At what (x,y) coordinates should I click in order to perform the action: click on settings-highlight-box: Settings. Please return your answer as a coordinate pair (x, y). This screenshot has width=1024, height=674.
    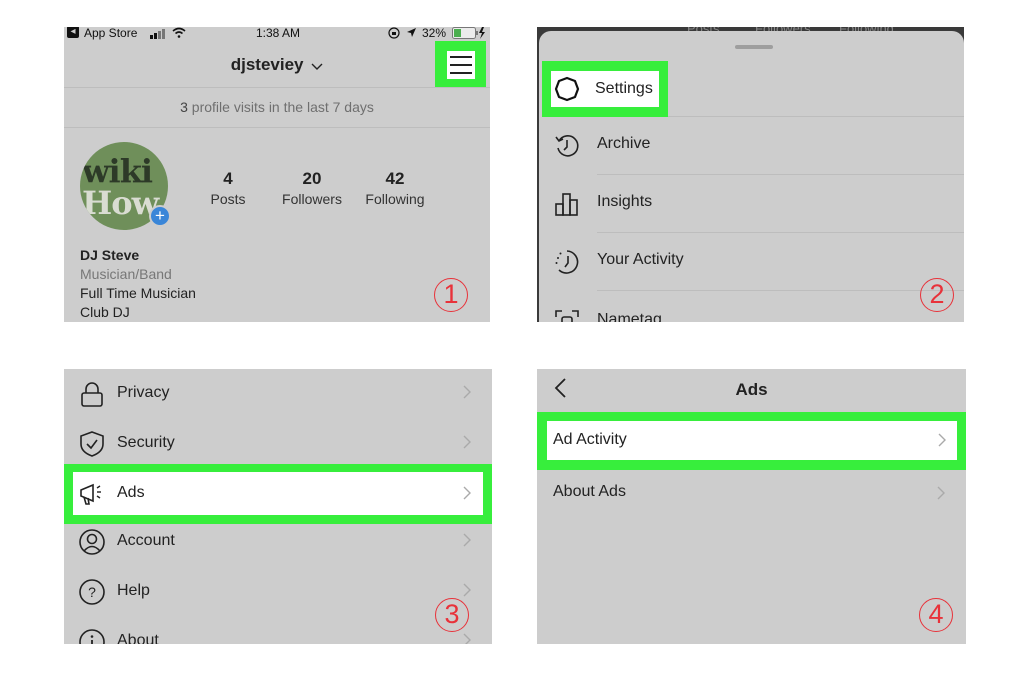
    Looking at the image, I should click on (605, 89).